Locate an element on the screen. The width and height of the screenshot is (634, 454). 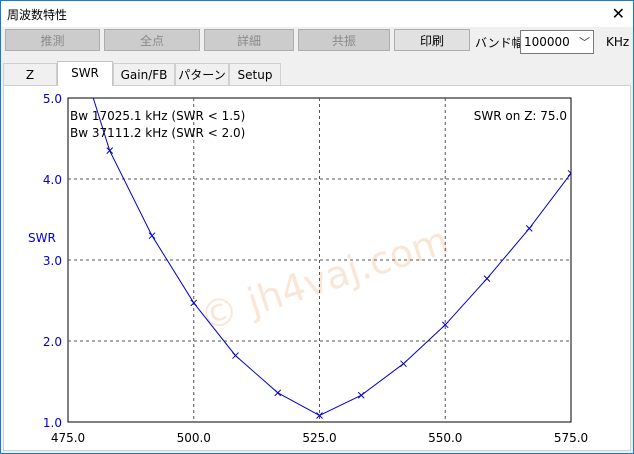
bandwidth-1-5-annotation: Bw 17025.1 kHz (SWR < 1.5) is located at coordinates (157, 116).